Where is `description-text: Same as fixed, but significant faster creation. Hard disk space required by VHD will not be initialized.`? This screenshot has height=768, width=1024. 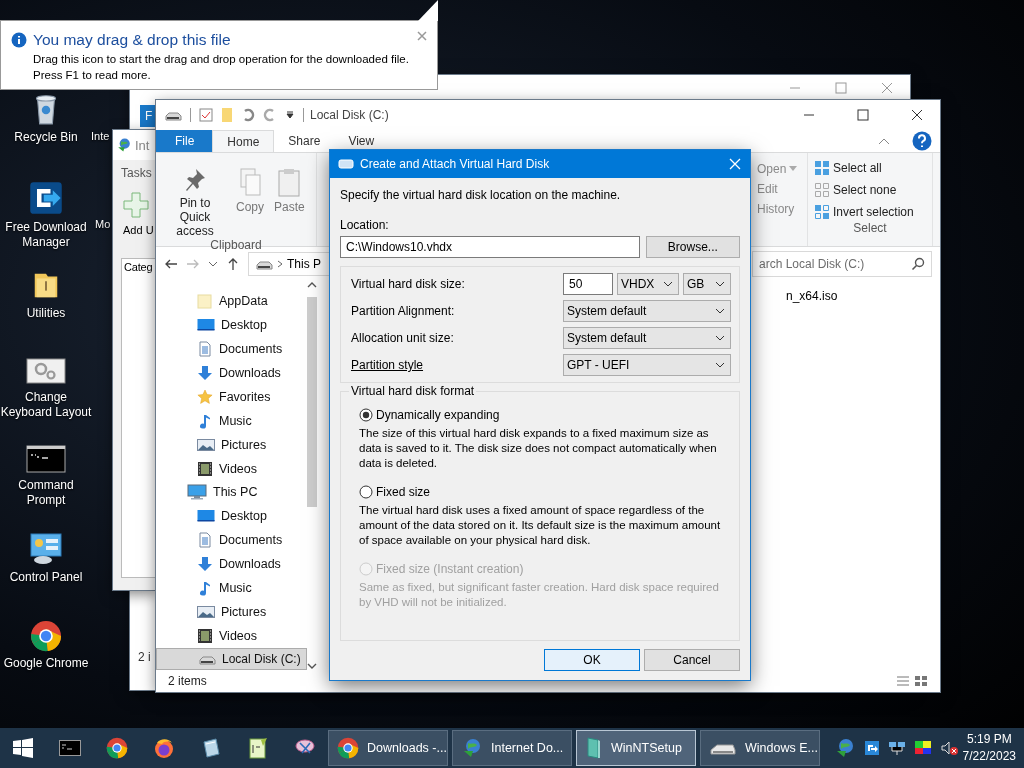
description-text: Same as fixed, but significant faster creation. Hard disk space required by VHD will not be initialized. is located at coordinates (539, 595).